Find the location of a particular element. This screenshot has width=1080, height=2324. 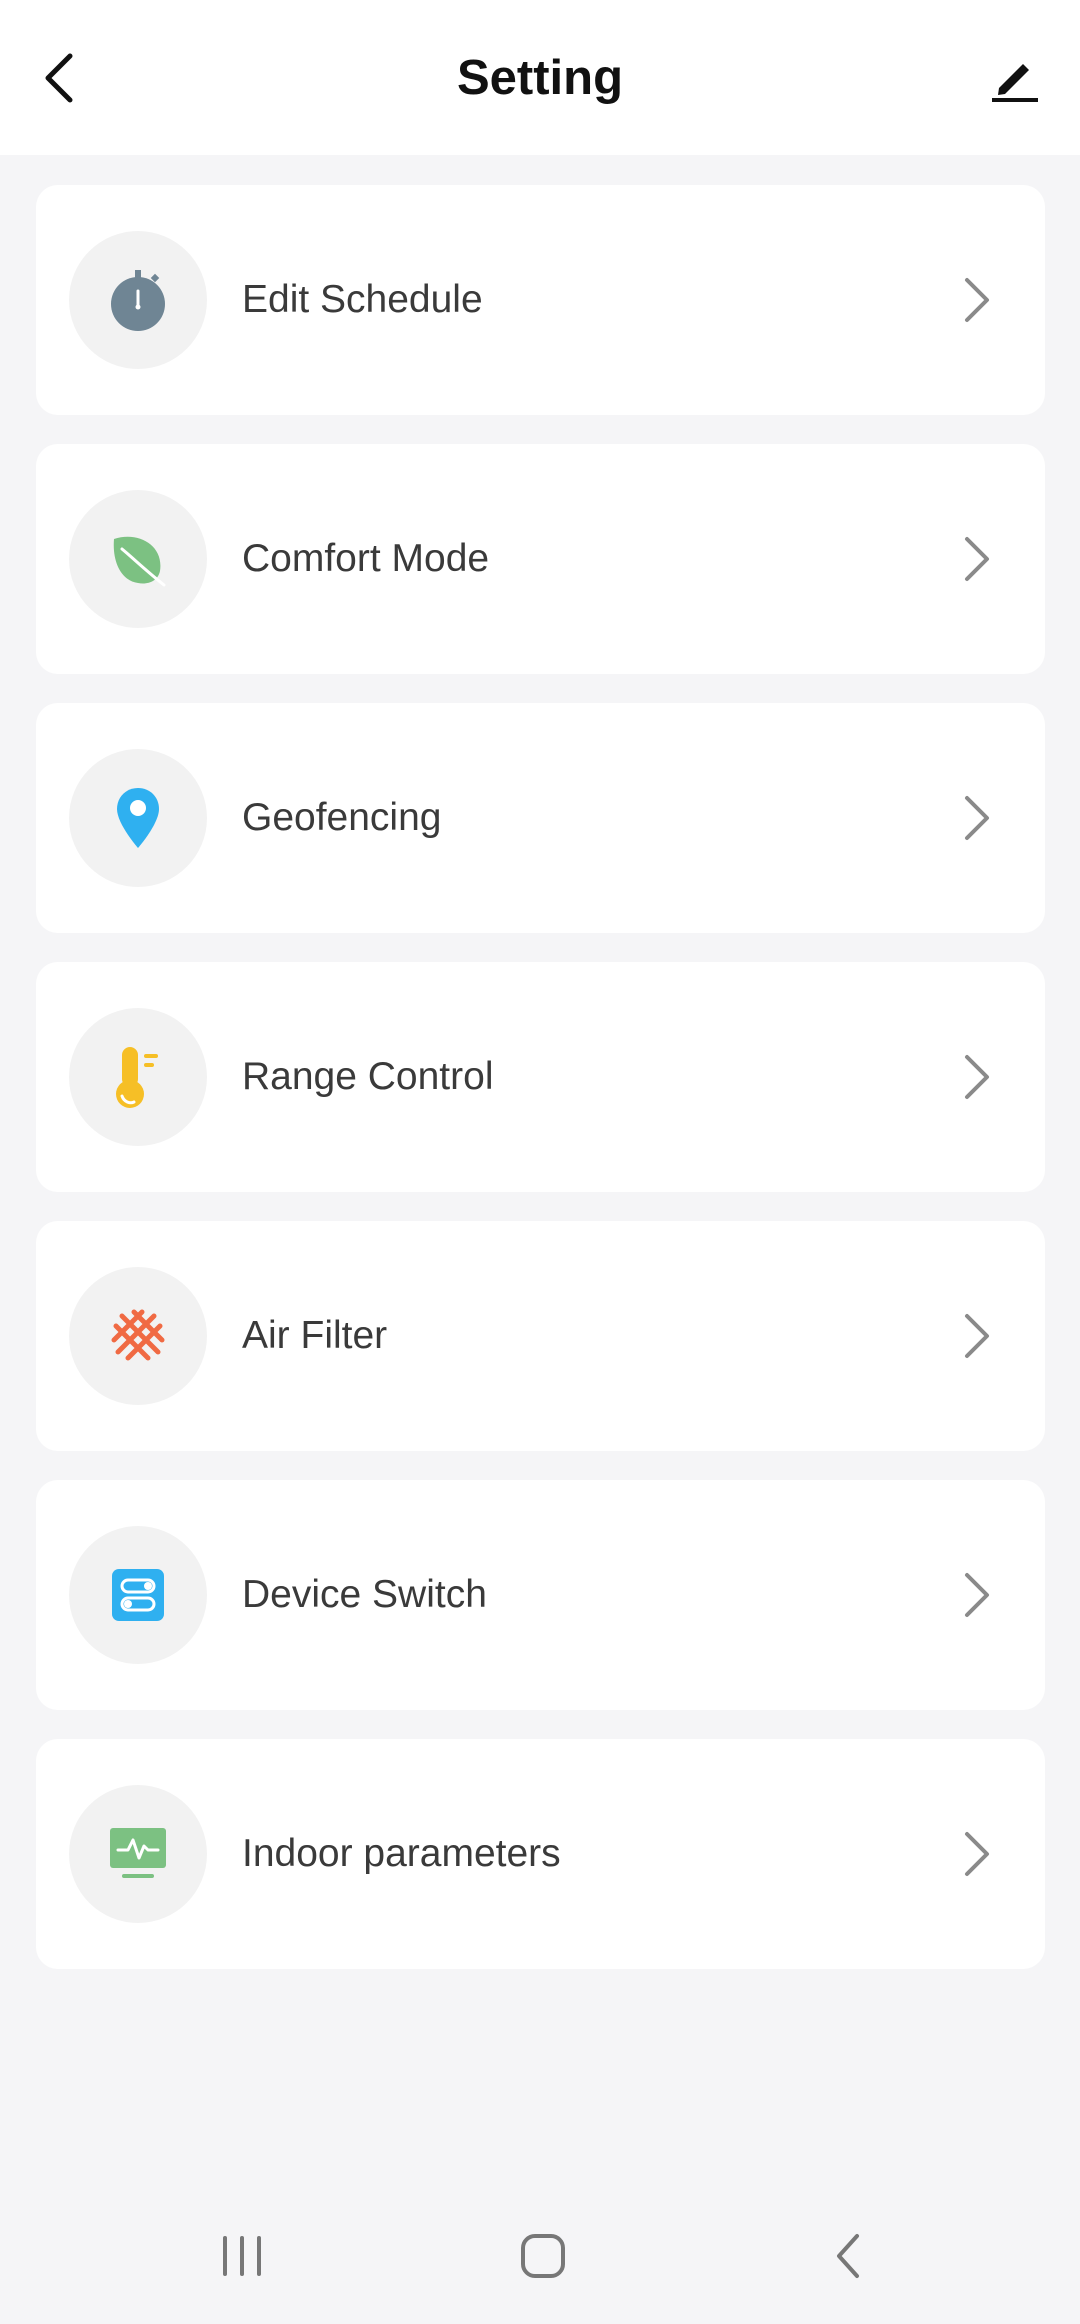

settings-row-device-switch: Device Switch is located at coordinates (540, 1595).